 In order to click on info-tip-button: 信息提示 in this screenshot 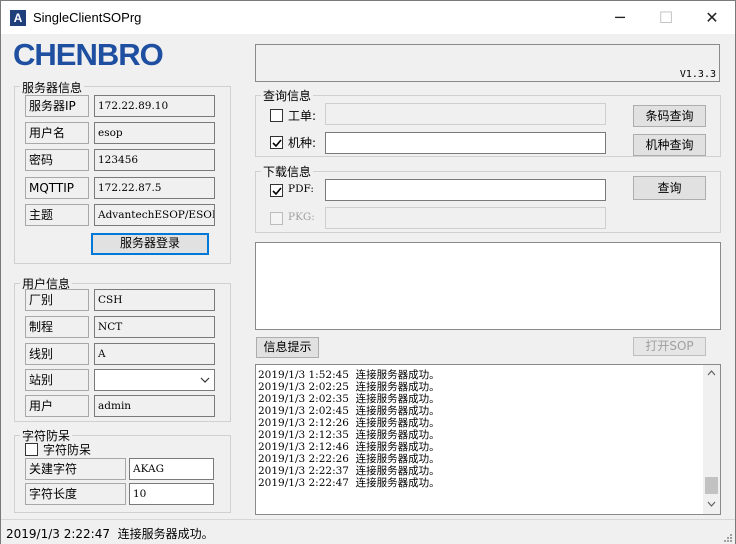, I will do `click(287, 347)`.